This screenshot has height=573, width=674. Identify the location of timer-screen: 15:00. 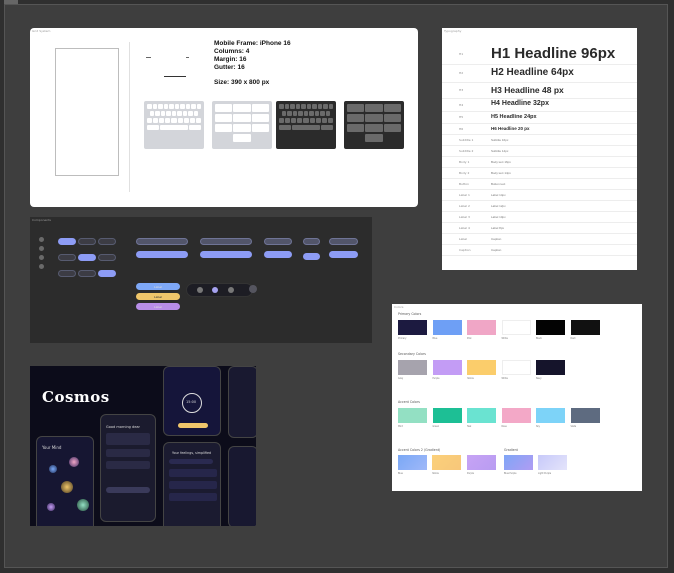
(192, 401).